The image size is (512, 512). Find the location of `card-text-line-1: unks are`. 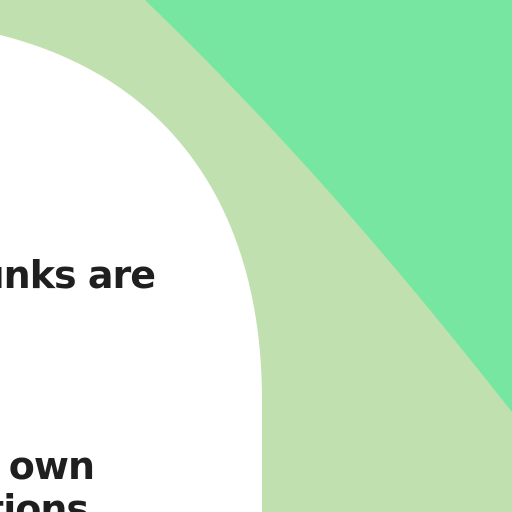

card-text-line-1: unks are is located at coordinates (78, 275).